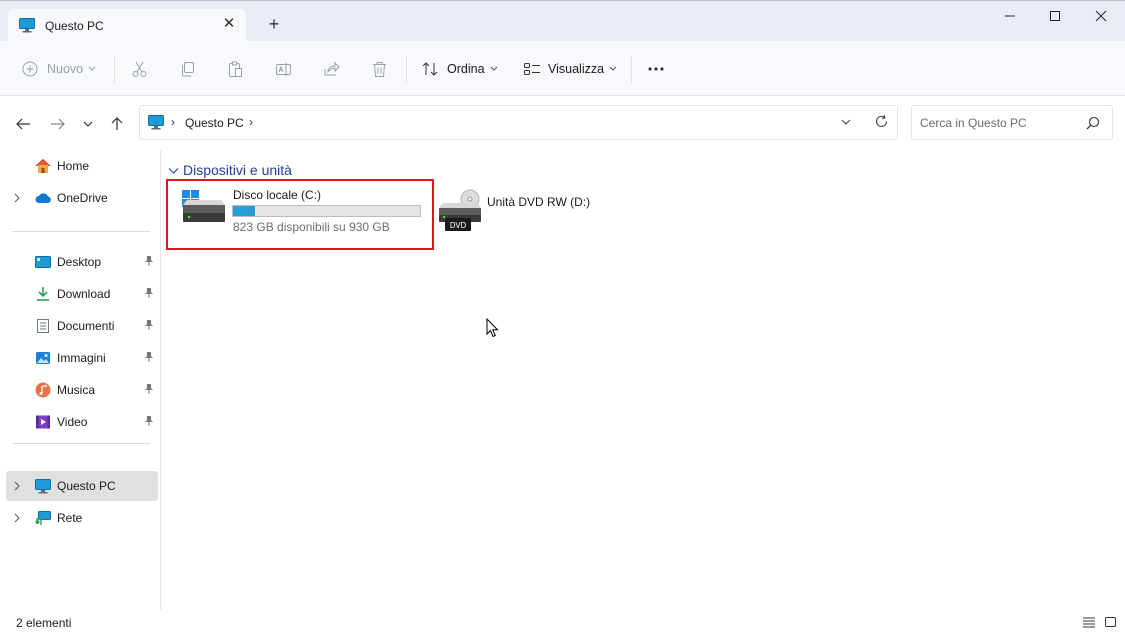 The height and width of the screenshot is (634, 1125). I want to click on copy-button, so click(187, 69).